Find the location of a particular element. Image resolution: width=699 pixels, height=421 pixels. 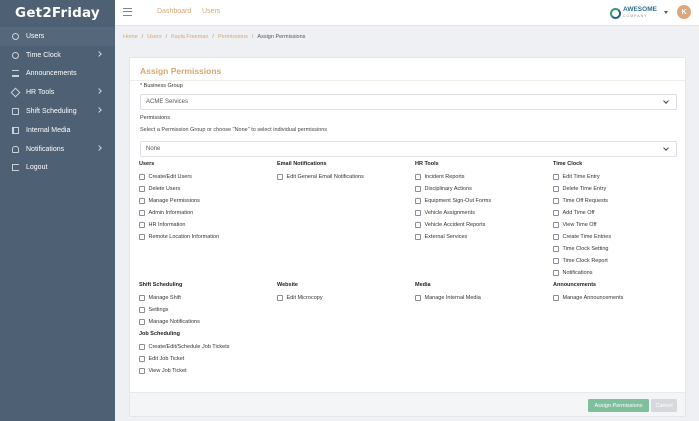

sidebar-item-label: Logout is located at coordinates (37, 168).